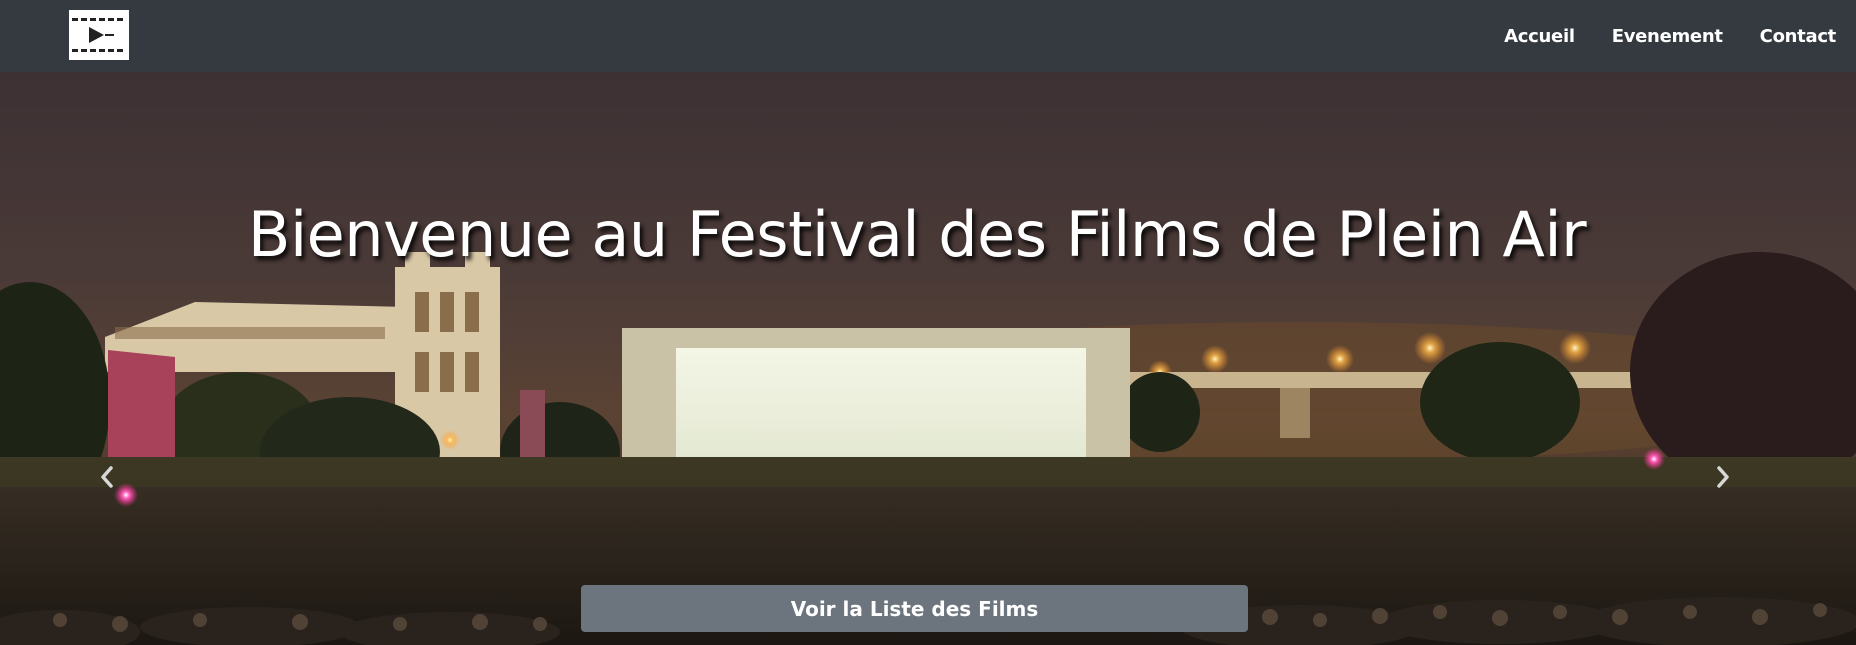  I want to click on nav-link-evenement: Evenement, so click(1667, 36).